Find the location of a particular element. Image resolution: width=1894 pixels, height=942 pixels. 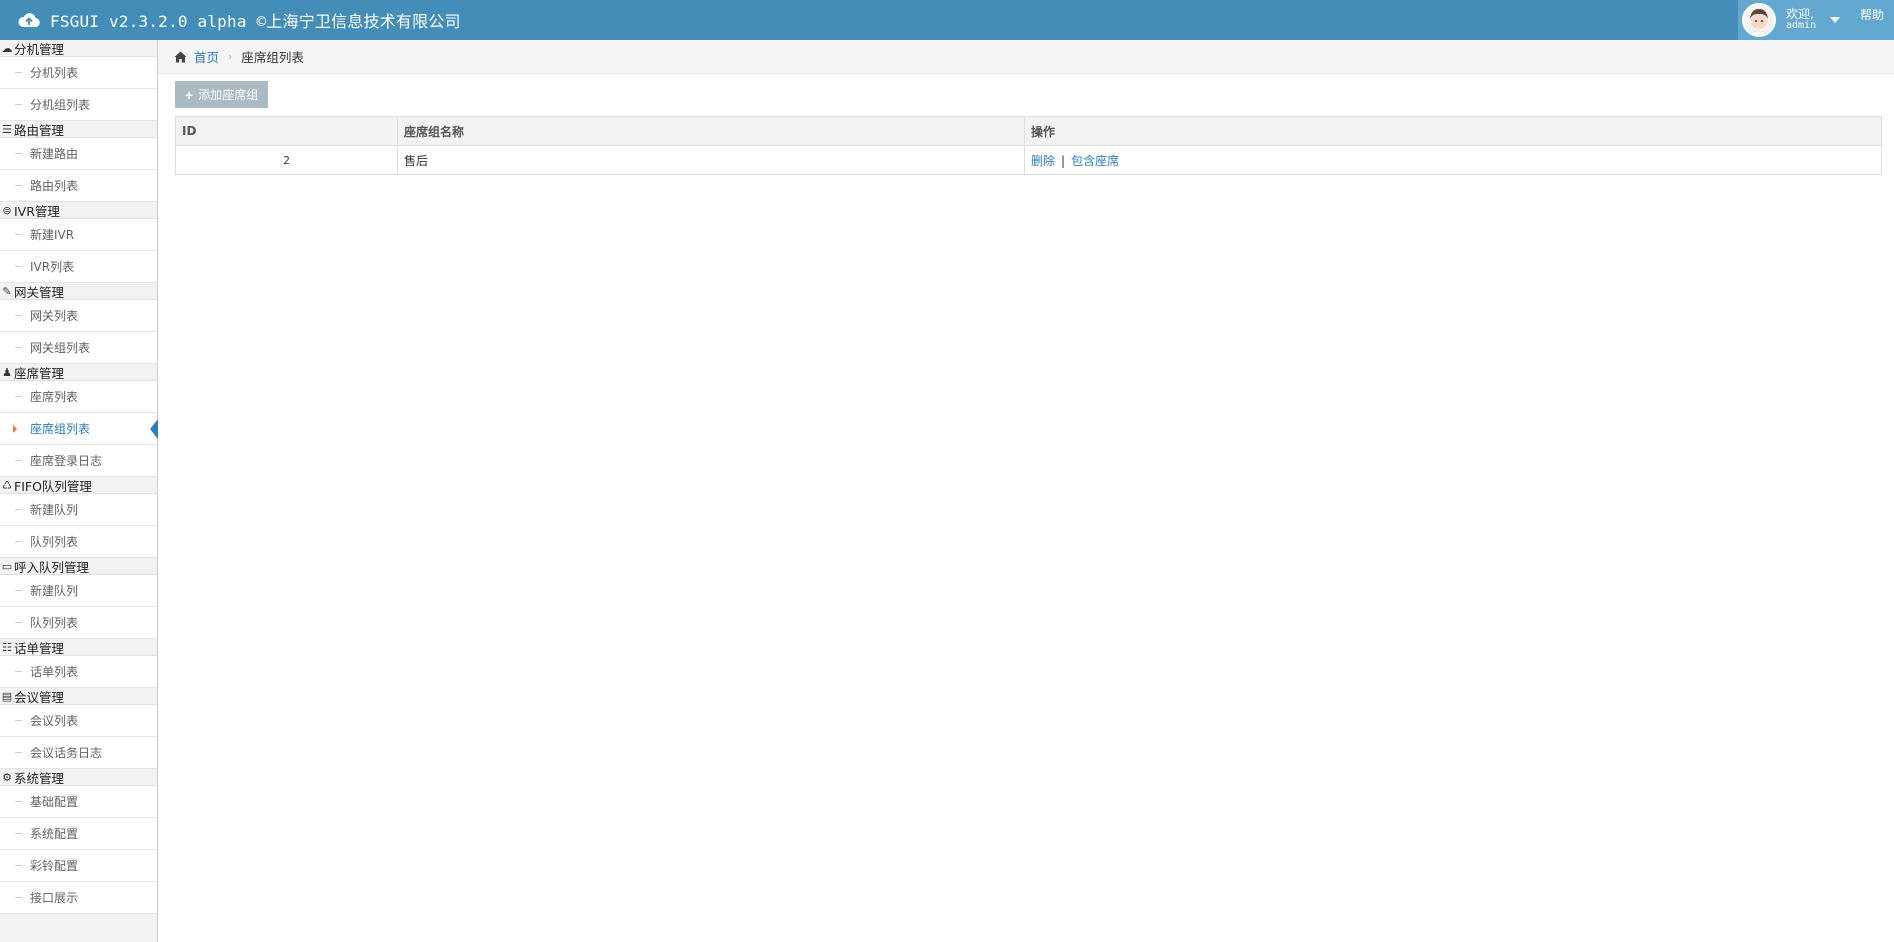

caret-down-icon is located at coordinates (1835, 20).